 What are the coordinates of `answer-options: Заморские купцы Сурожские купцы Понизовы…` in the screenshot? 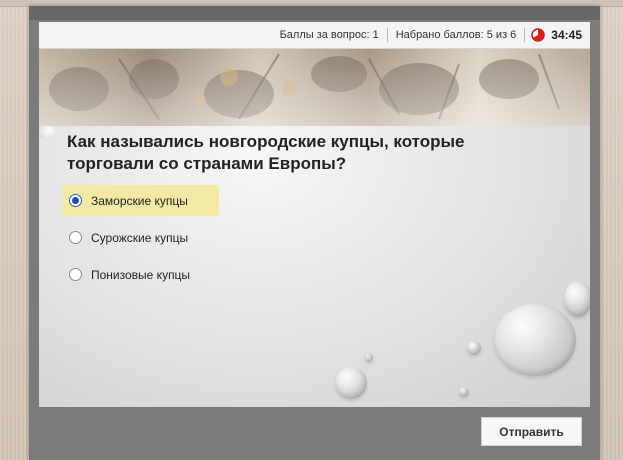 It's located at (140, 240).